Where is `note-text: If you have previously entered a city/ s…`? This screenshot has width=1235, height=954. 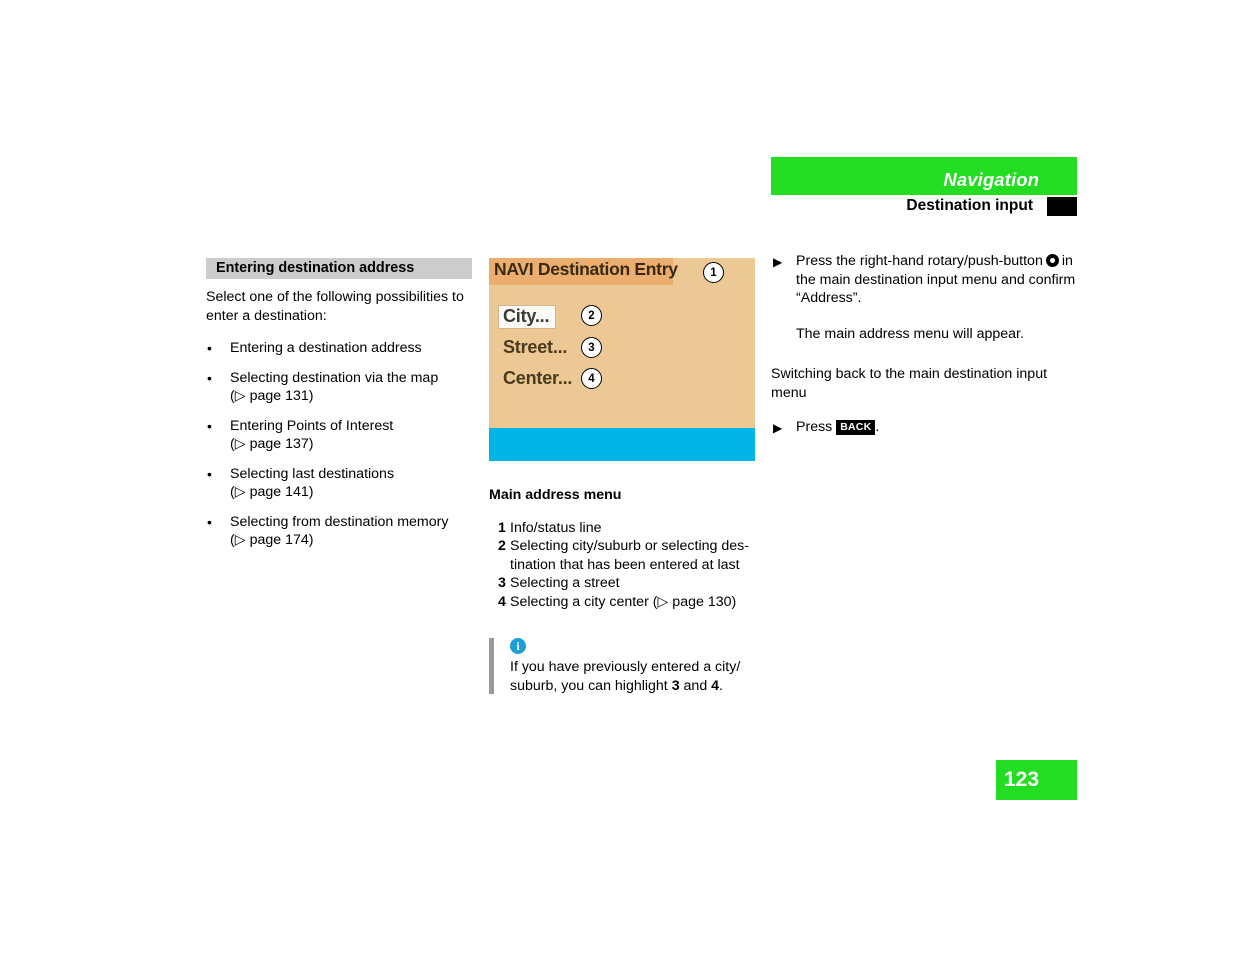 note-text: If you have previously entered a city/ s… is located at coordinates (632, 676).